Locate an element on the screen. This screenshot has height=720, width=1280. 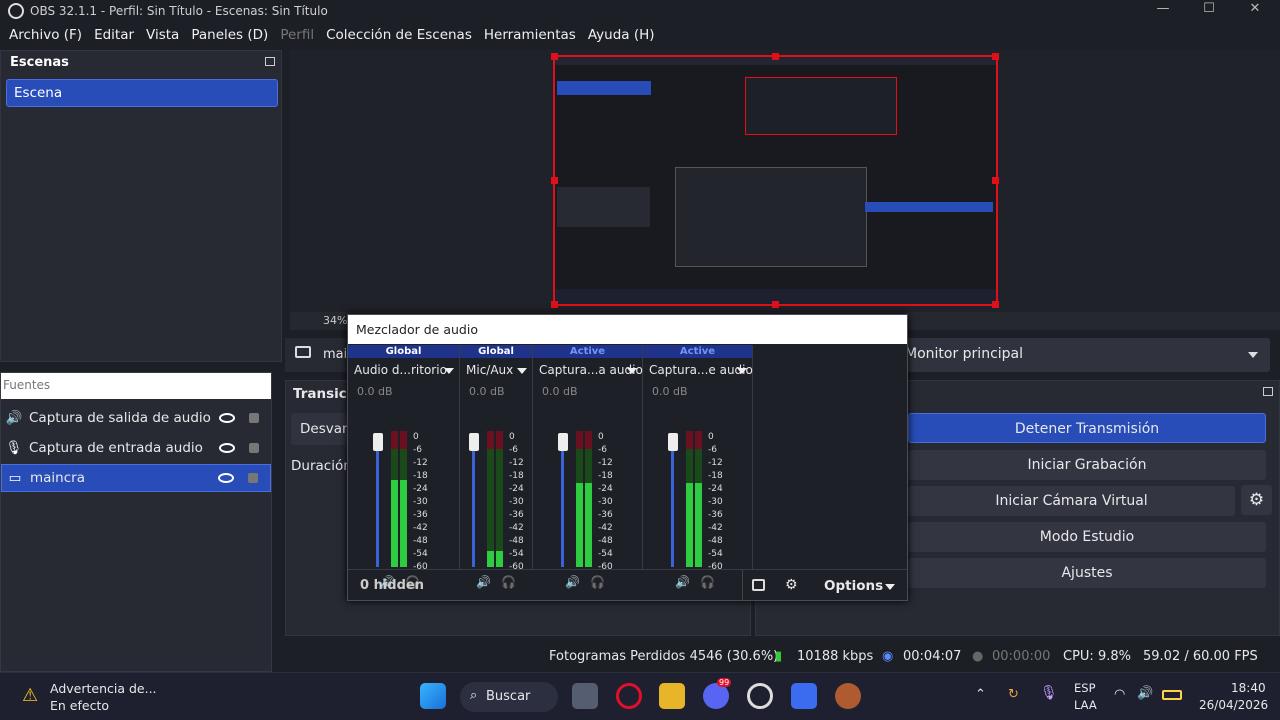
menu-paneles: Paneles (D) is located at coordinates (229, 35).